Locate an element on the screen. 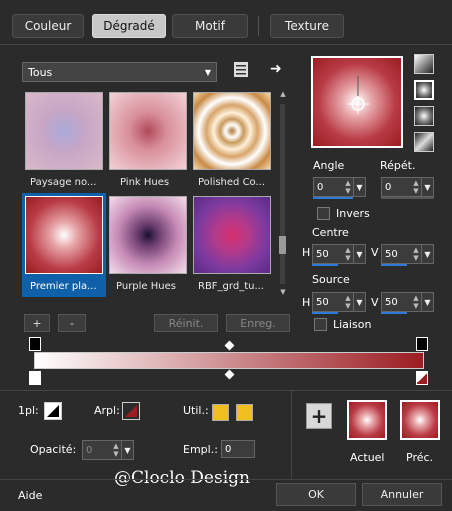  remove-gradient-button: - is located at coordinates (72, 323).